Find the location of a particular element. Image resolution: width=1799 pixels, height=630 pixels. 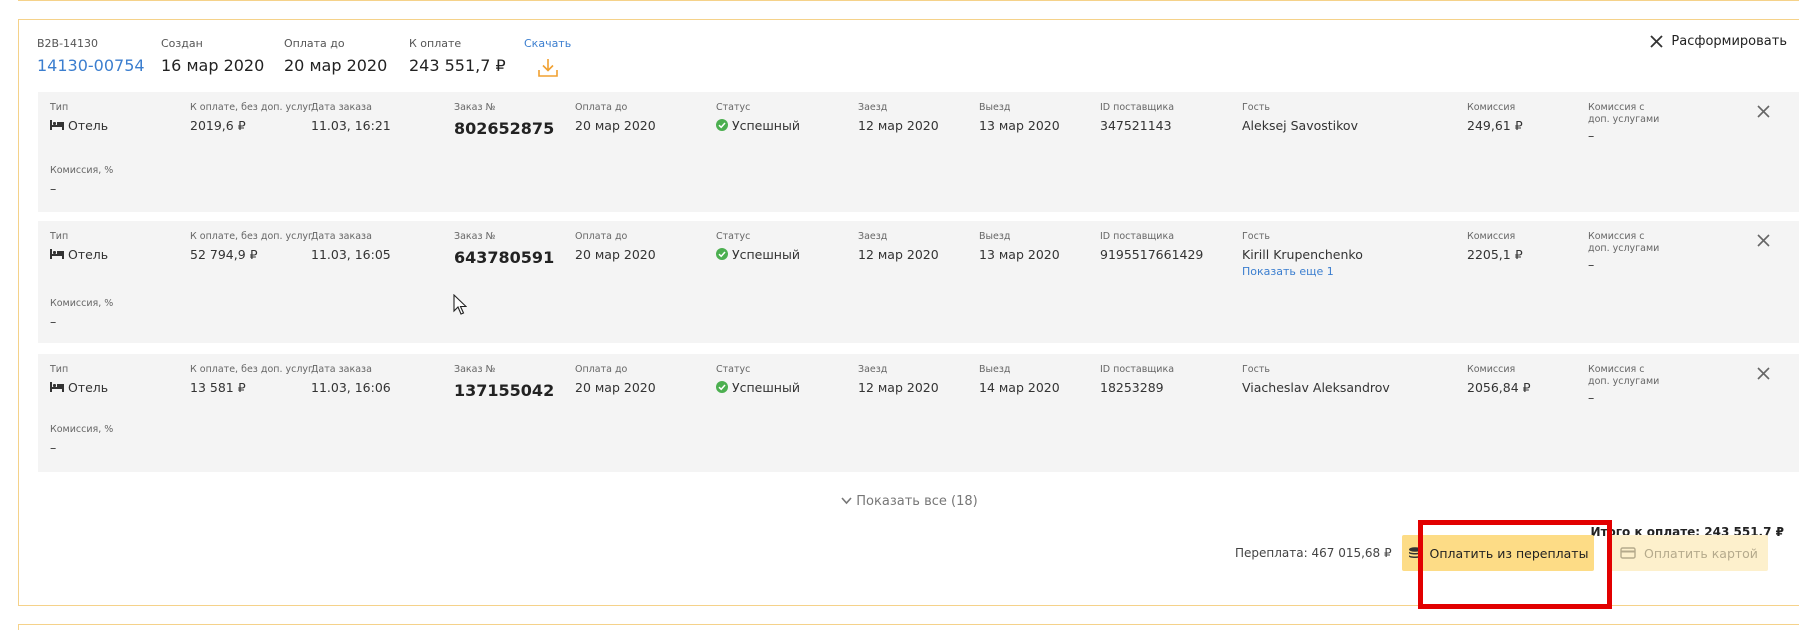

supplier-id-cell: ID поставщика 9195517661429 is located at coordinates (1151, 247).